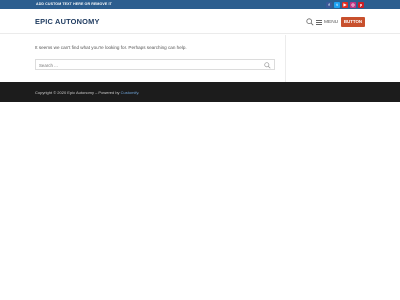  Describe the element at coordinates (319, 22) in the screenshot. I see `hamburger-icon` at that location.